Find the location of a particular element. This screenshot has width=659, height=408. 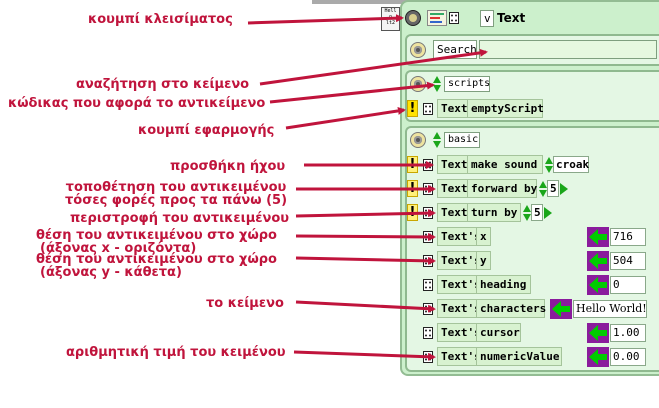

search-input is located at coordinates (568, 49).